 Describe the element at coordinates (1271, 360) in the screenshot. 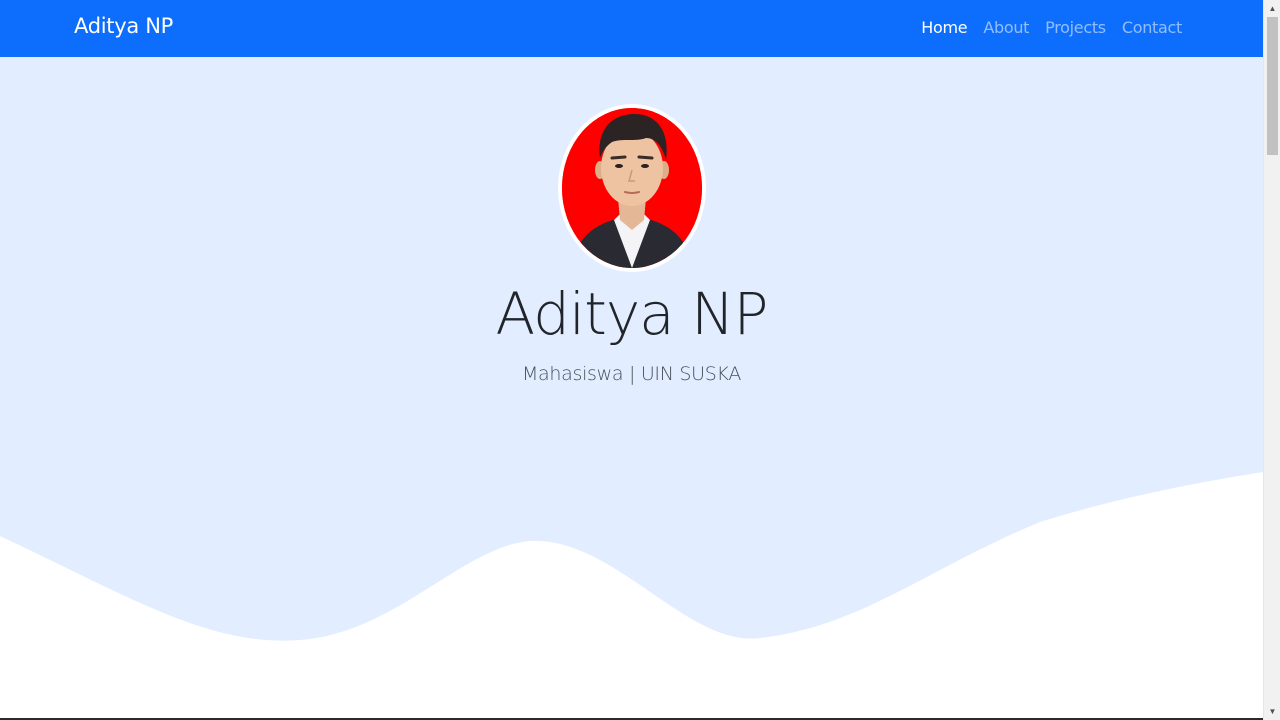

I see `vertical-scrollbar: ▲ ▼` at that location.